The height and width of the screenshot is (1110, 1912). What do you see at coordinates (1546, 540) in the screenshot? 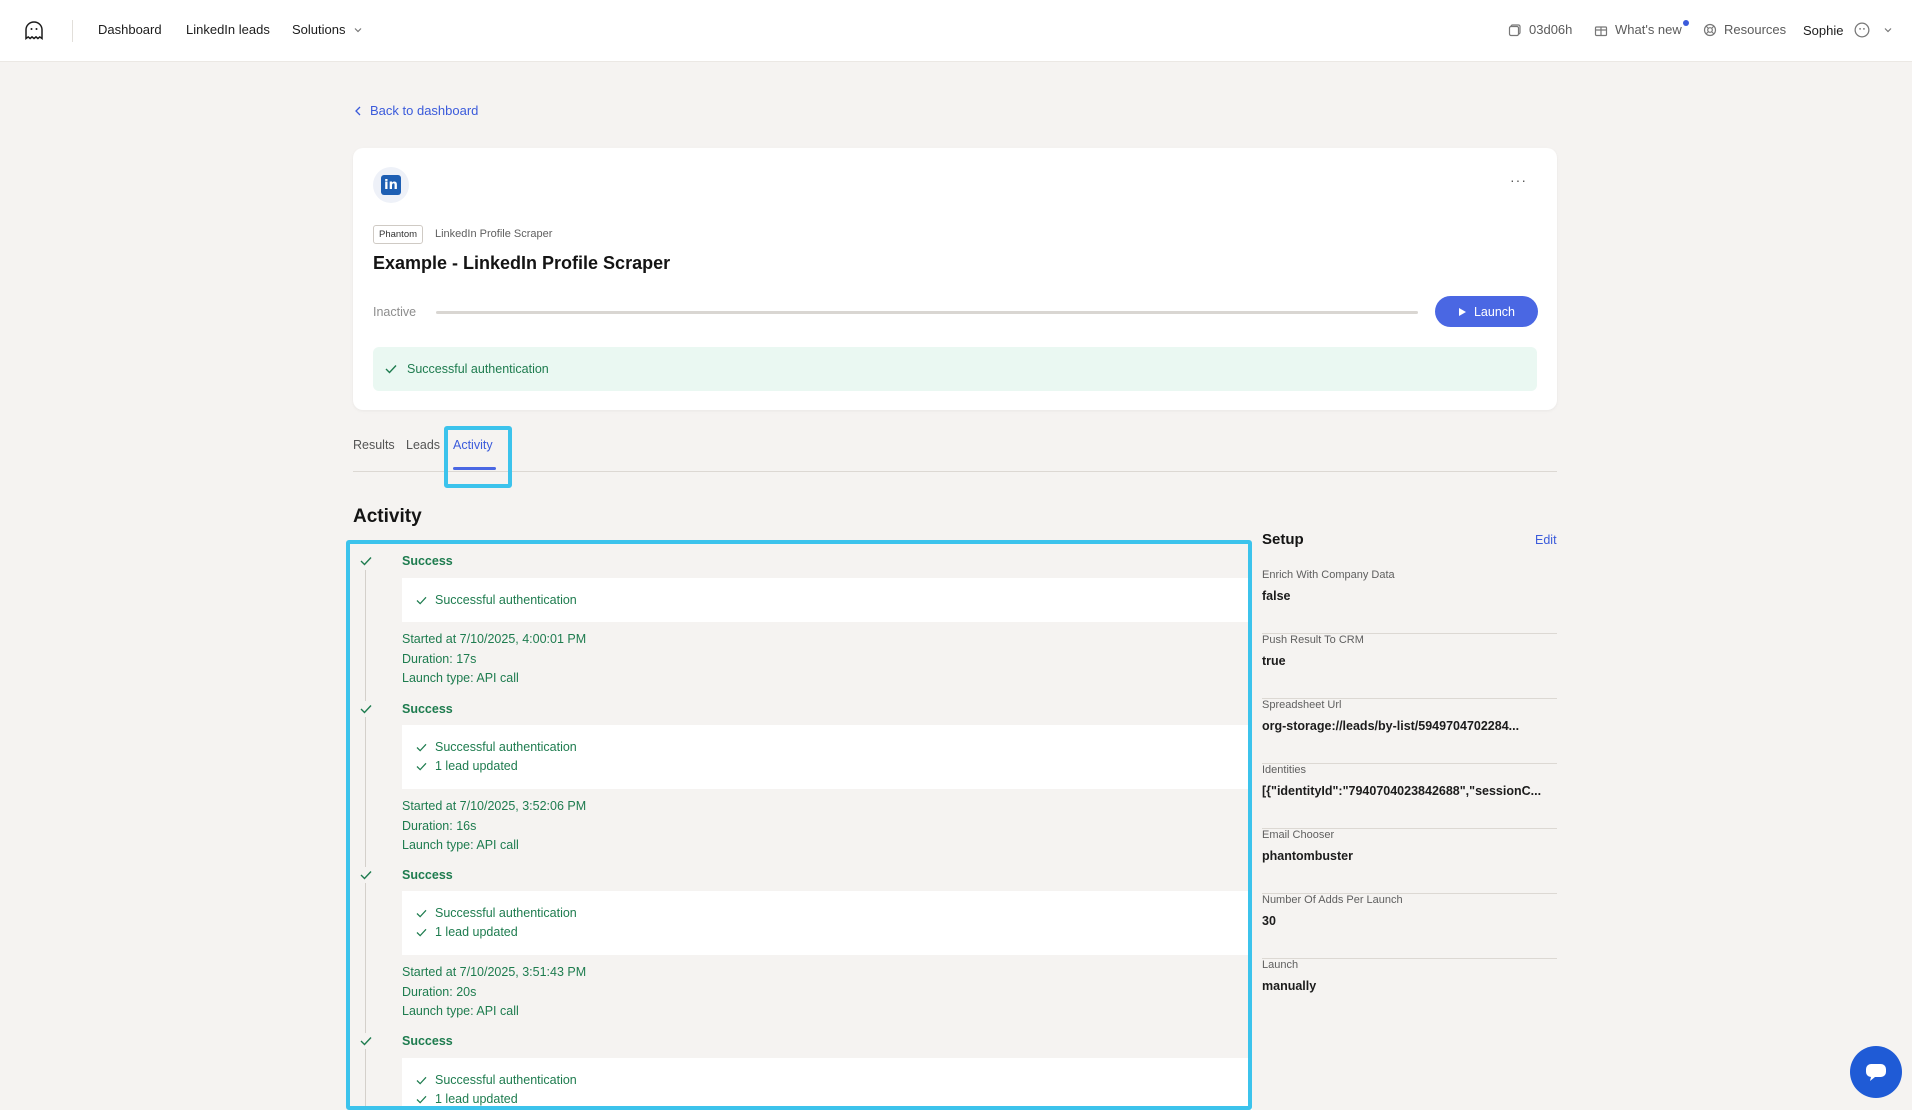
I see `setup-edit-button: Edit` at bounding box center [1546, 540].